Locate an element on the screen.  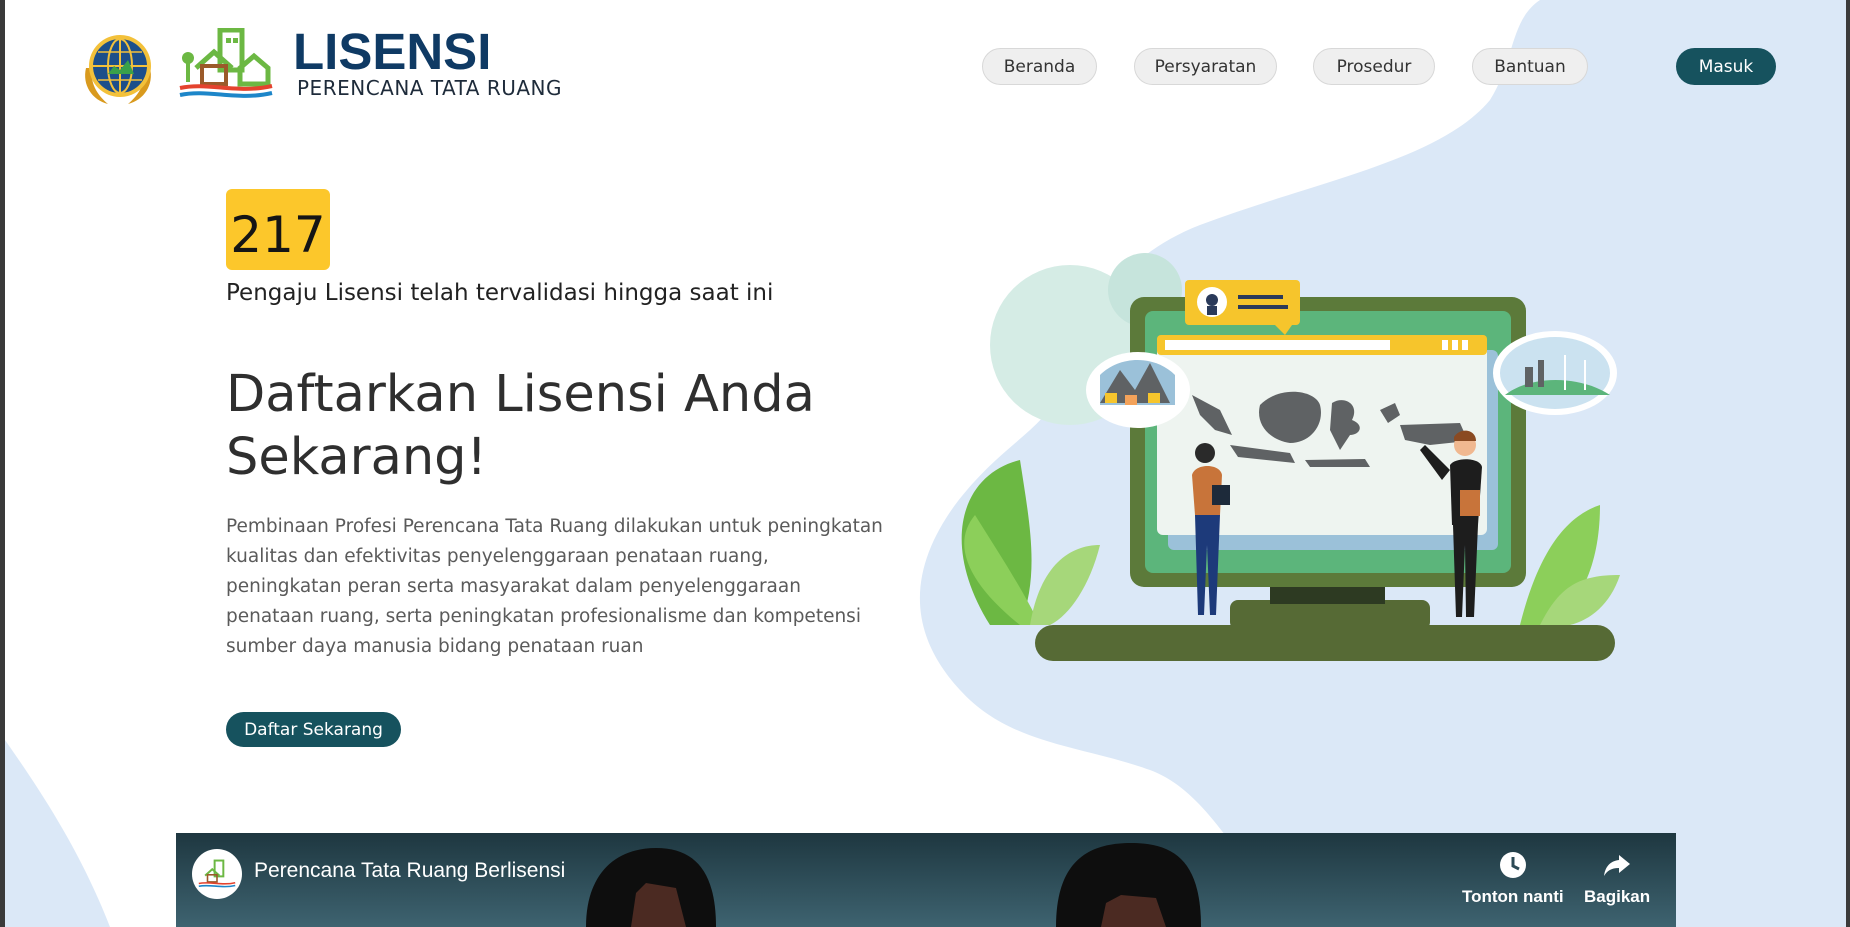
share-arrow-icon is located at coordinates (1617, 865).